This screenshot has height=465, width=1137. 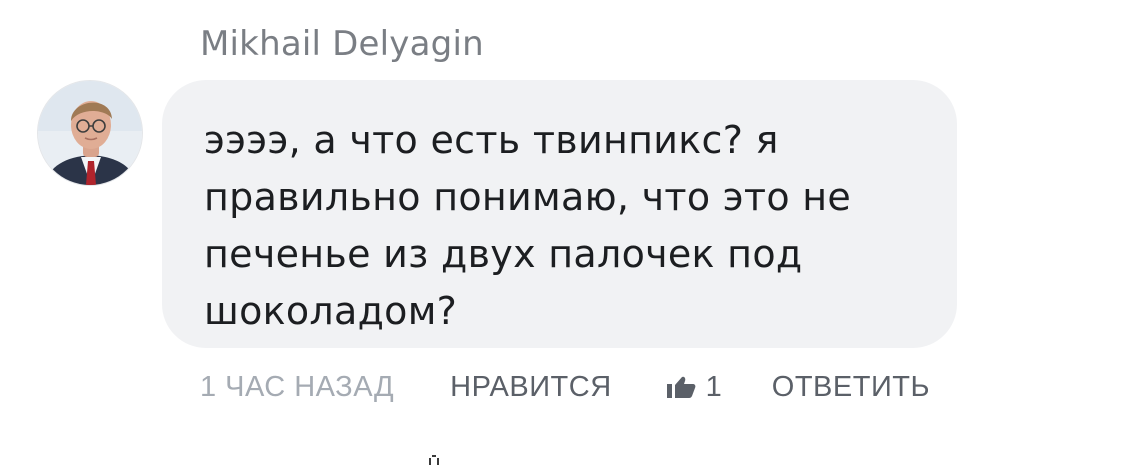 I want to click on avatar, so click(x=90, y=133).